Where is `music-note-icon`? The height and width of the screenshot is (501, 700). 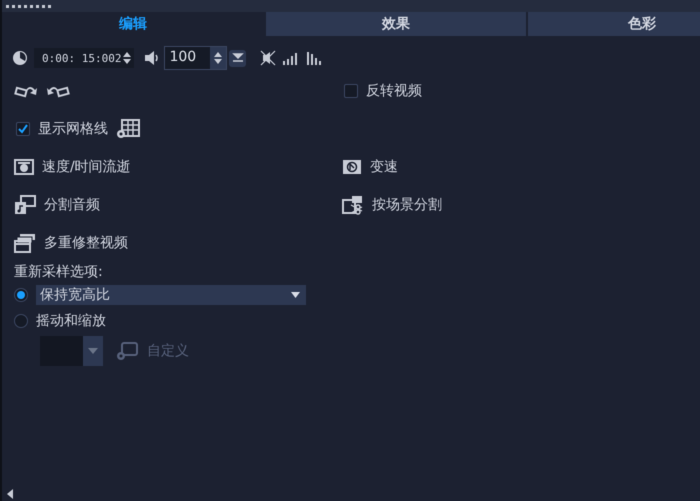 music-note-icon is located at coordinates (25, 205).